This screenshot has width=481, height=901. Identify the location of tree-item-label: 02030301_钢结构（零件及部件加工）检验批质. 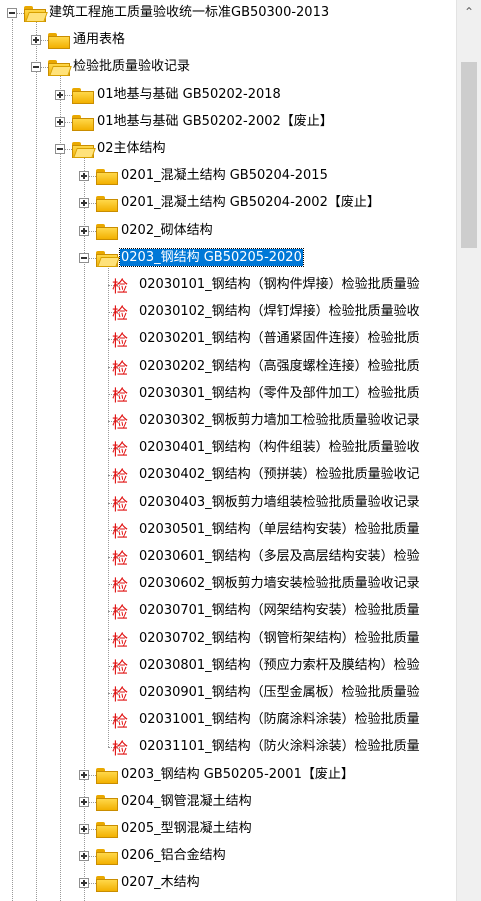
(279, 393).